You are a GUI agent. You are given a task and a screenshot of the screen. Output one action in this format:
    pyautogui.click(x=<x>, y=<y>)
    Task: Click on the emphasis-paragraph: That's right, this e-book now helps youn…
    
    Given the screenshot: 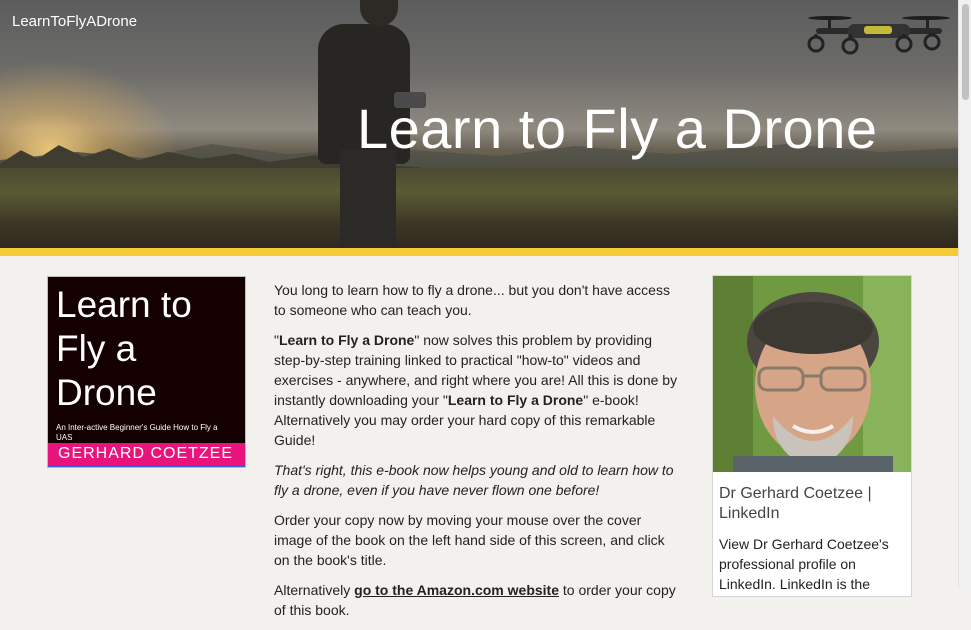 What is the action you would take?
    pyautogui.click(x=474, y=480)
    